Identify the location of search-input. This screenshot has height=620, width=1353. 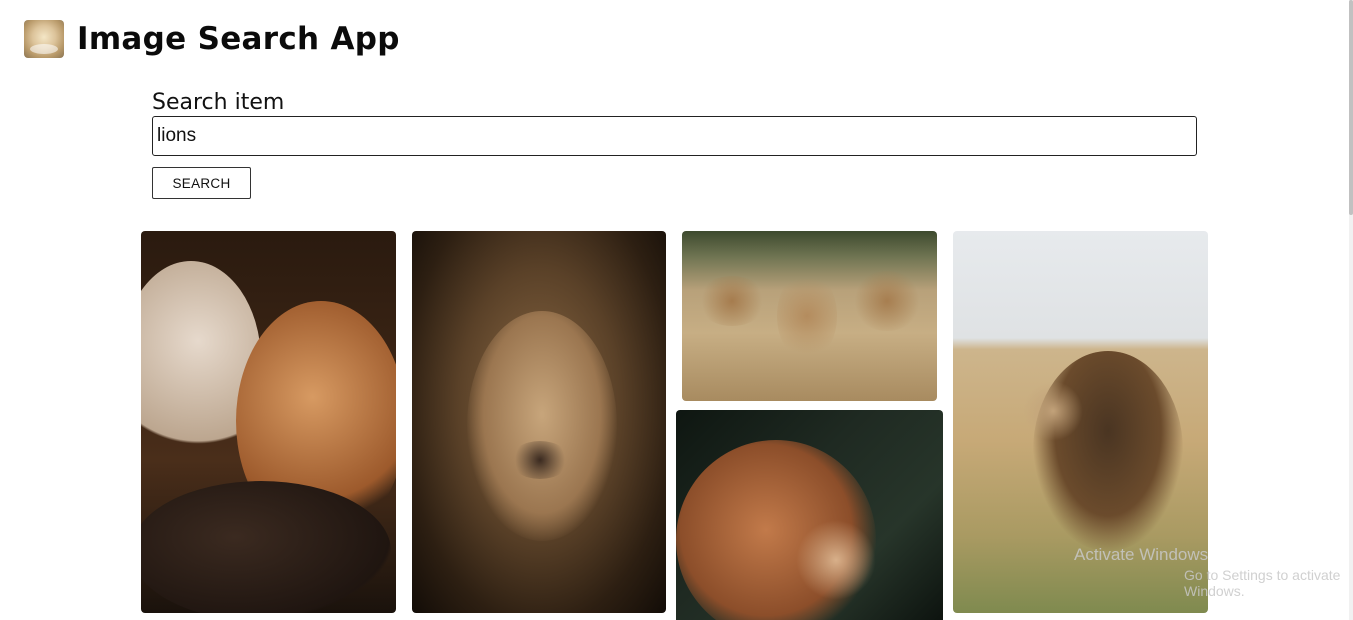
(674, 136).